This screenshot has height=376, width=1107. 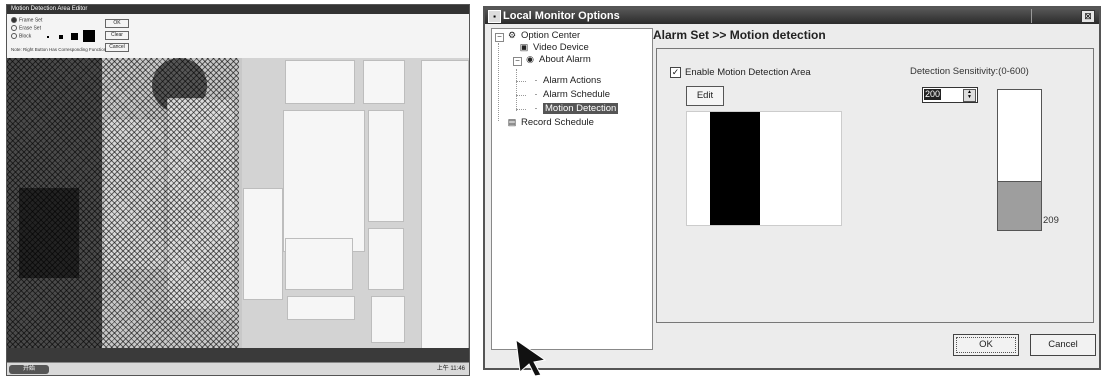 I want to click on edit-button: Edit, so click(x=705, y=96).